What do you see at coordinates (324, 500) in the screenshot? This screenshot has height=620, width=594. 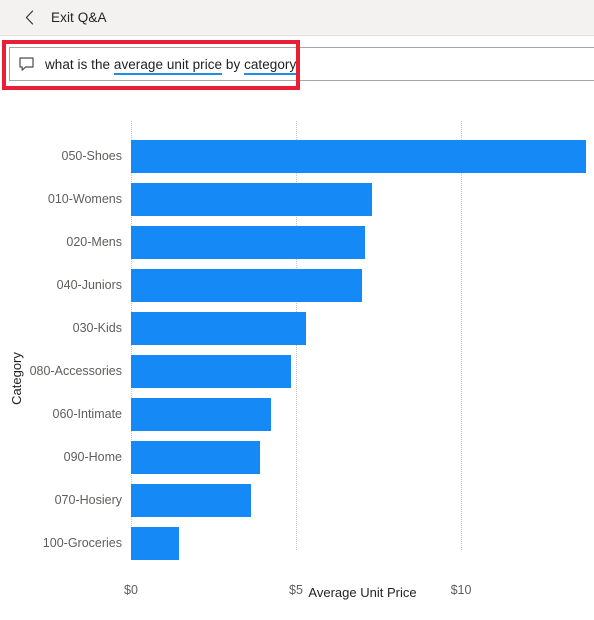 I see `bar-row: 070-Hosiery` at bounding box center [324, 500].